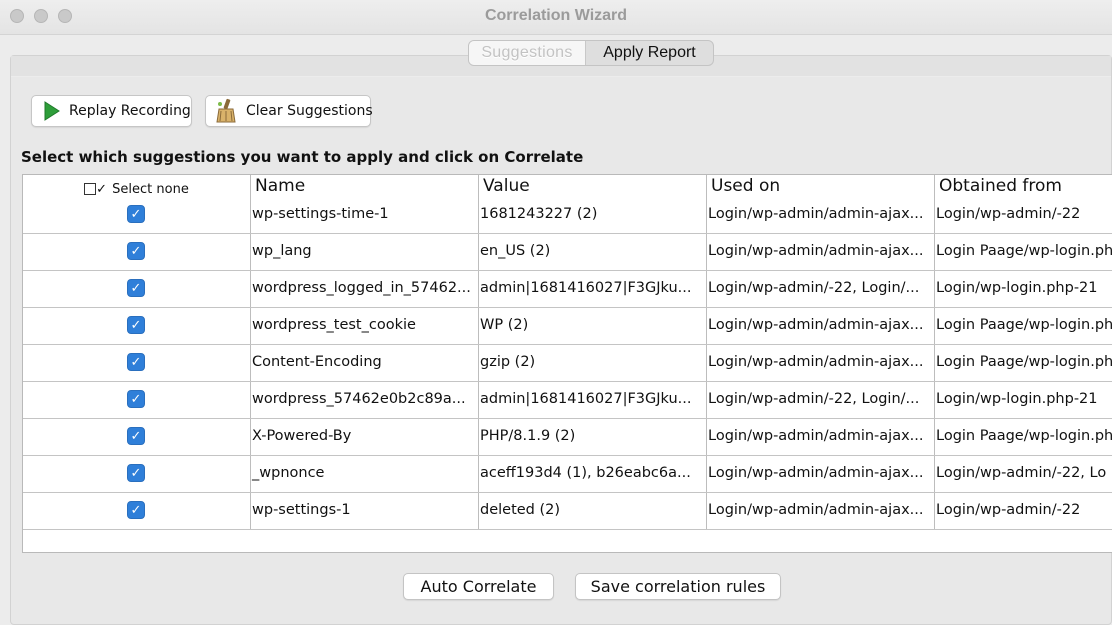 Image resolution: width=1112 pixels, height=625 pixels. What do you see at coordinates (334, 325) in the screenshot?
I see `cell-name: wordpress_test_cookie` at bounding box center [334, 325].